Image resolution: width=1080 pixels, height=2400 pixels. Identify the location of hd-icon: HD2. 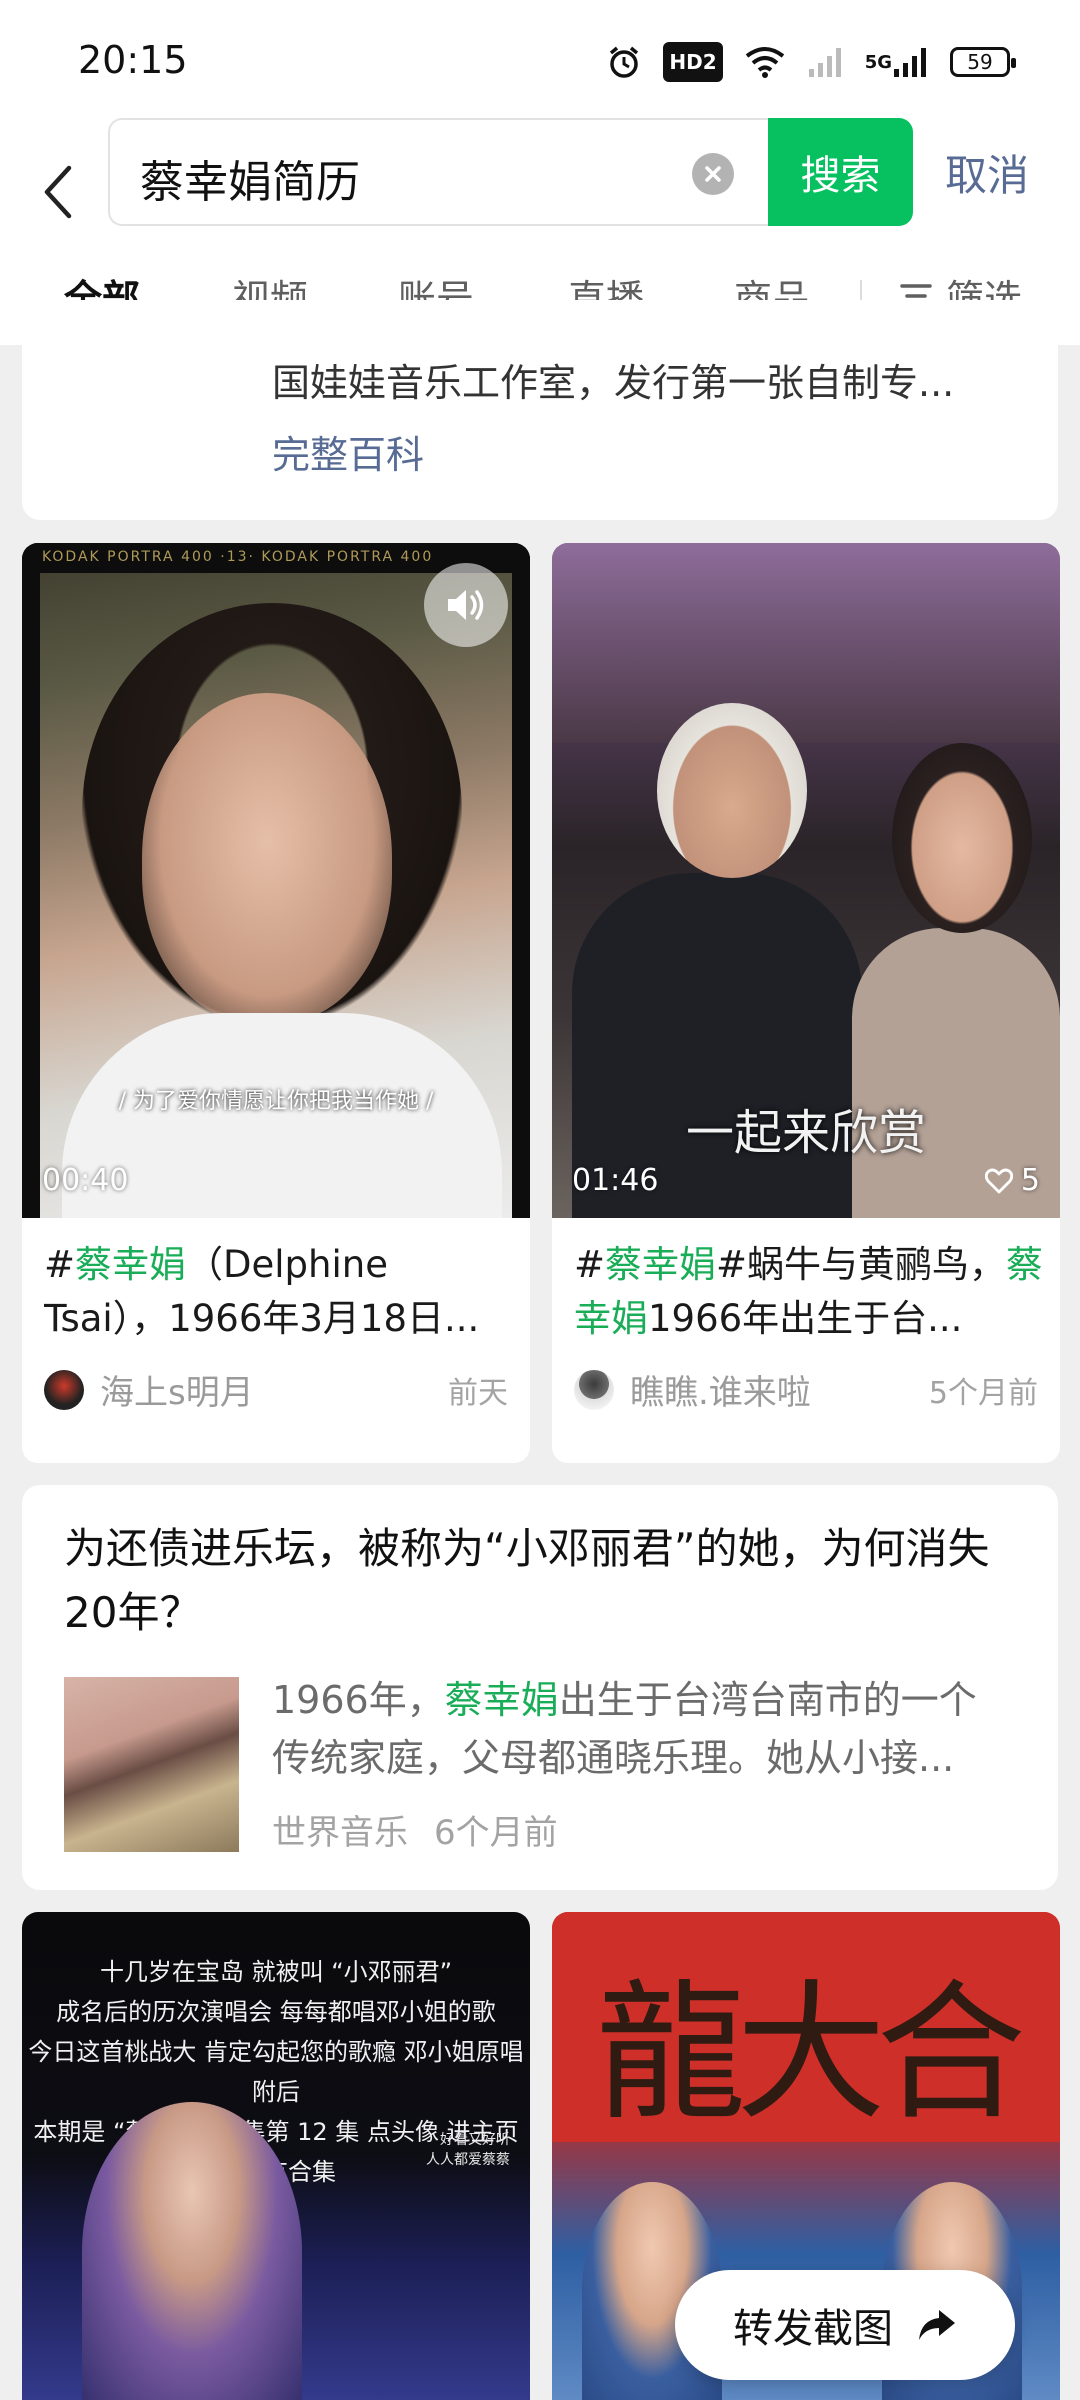
(693, 62).